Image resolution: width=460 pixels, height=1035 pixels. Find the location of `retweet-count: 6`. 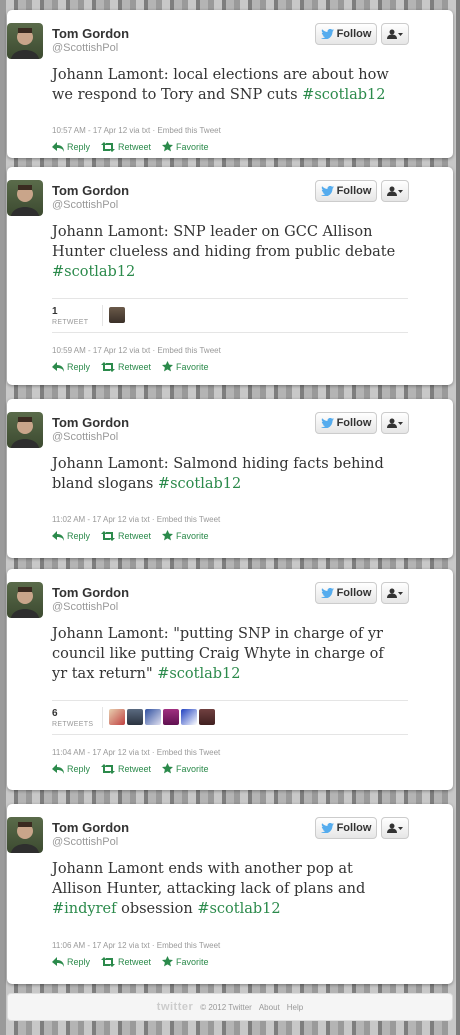

retweet-count: 6 is located at coordinates (55, 713).